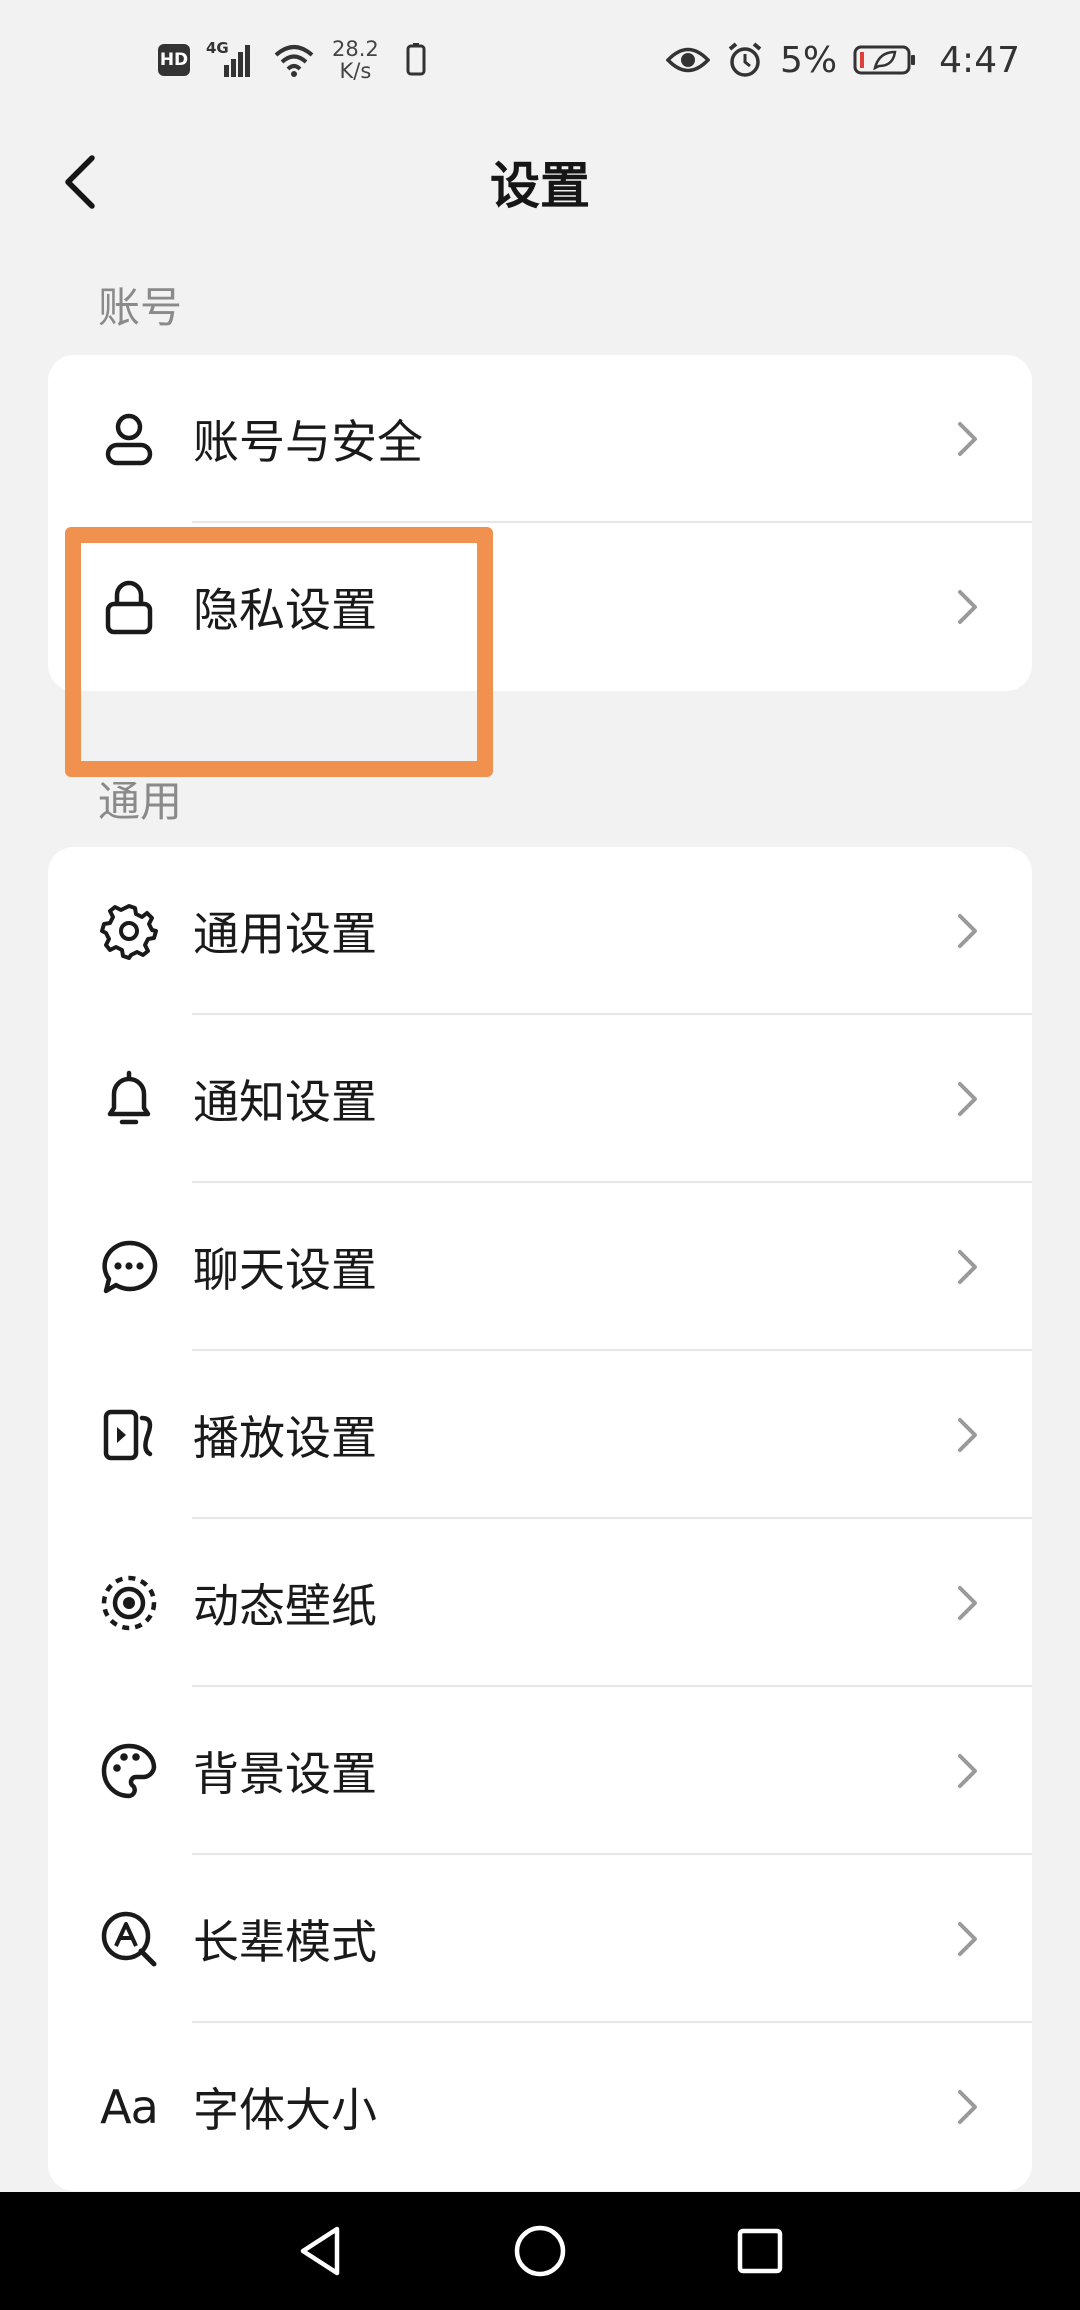  What do you see at coordinates (129, 1939) in the screenshot?
I see `elder-mode-icon` at bounding box center [129, 1939].